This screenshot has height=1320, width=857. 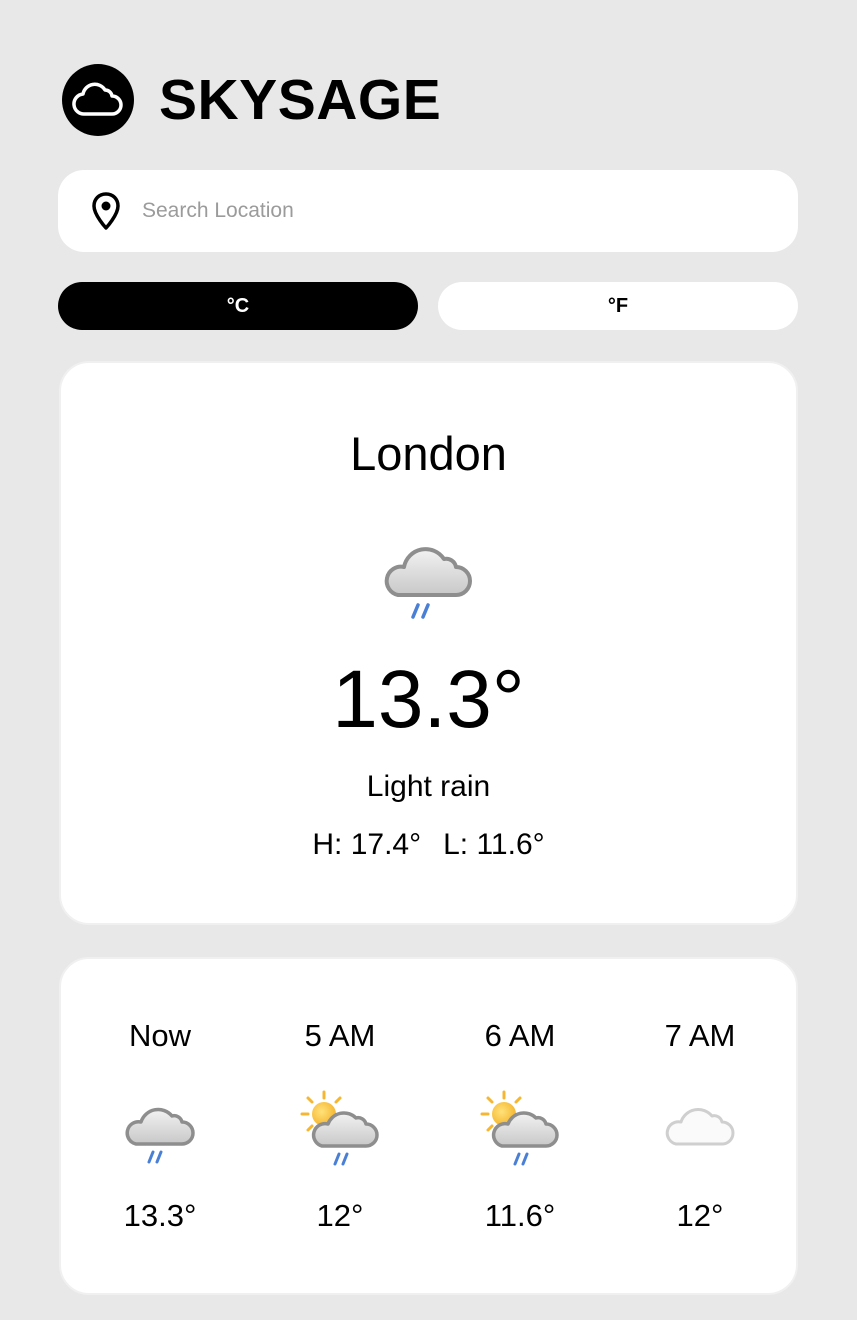 I want to click on hourly-time: Now, so click(x=159, y=1035).